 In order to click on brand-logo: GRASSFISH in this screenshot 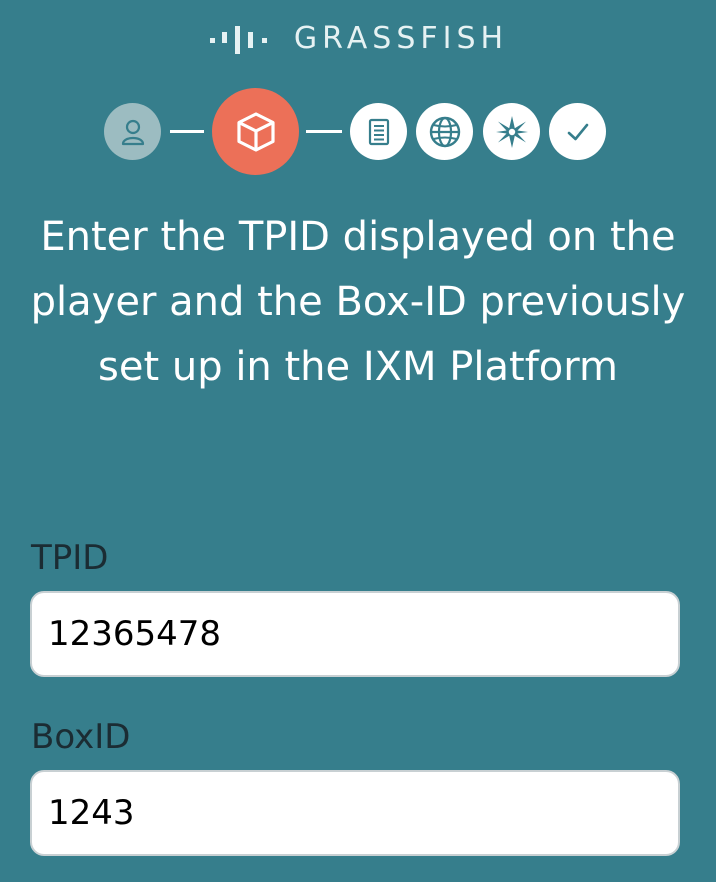, I will do `click(358, 39)`.